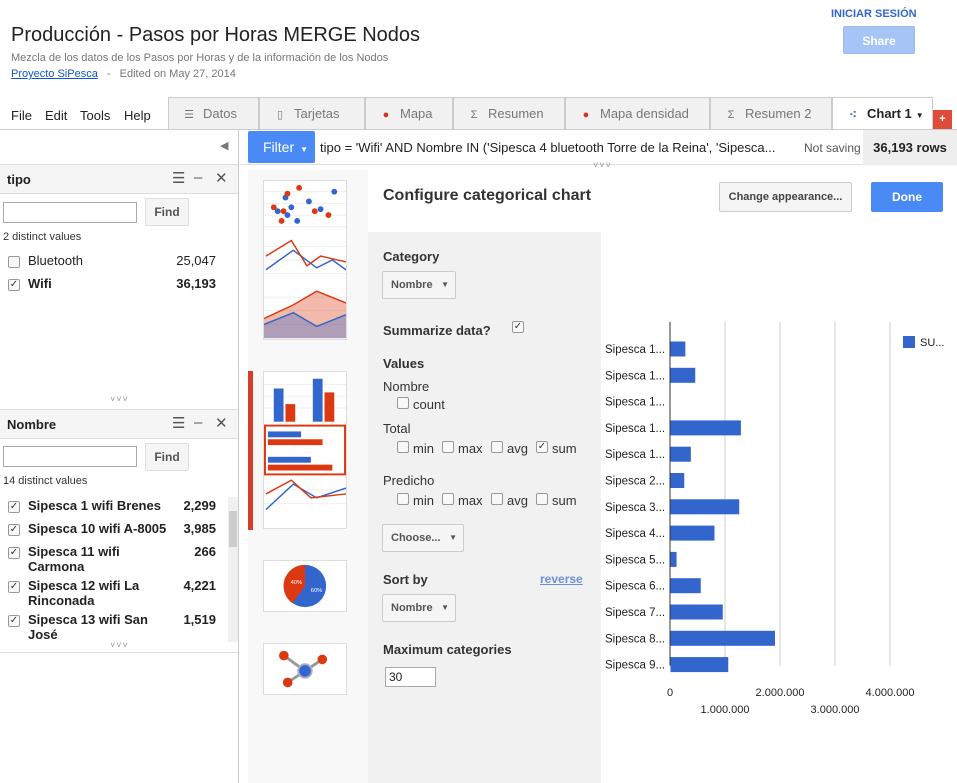 The image size is (957, 783). Describe the element at coordinates (40, 283) in the screenshot. I see `filter-item-label: Wifi` at that location.